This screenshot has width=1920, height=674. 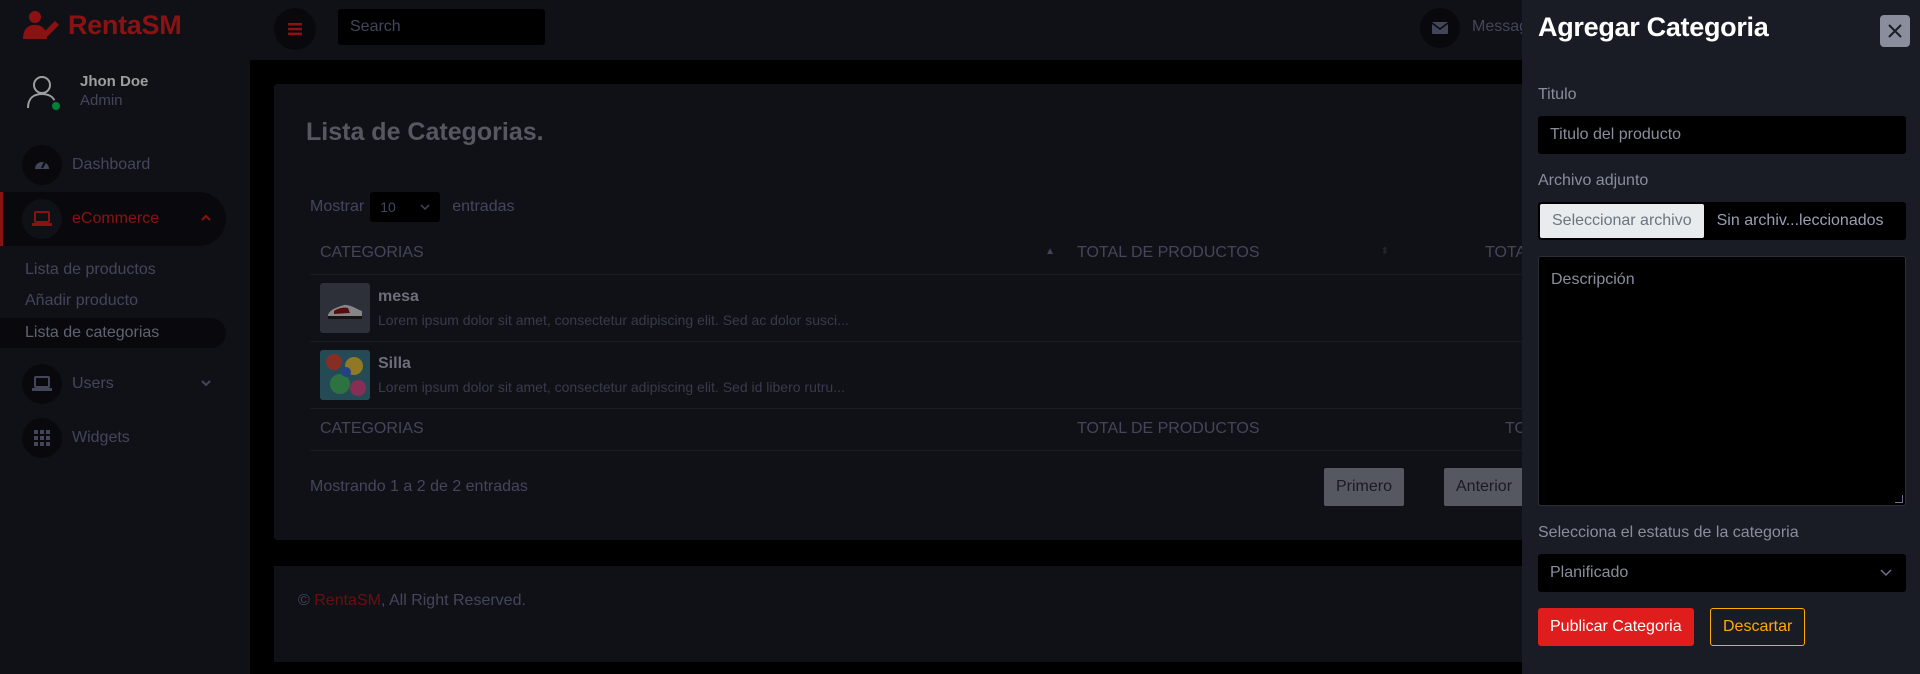 I want to click on panel-title: Agregar Categoria, so click(x=1653, y=27).